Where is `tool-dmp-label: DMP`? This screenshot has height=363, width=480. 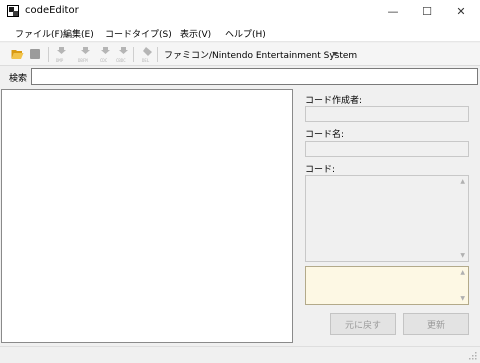
tool-dmp-label: DMP is located at coordinates (60, 60).